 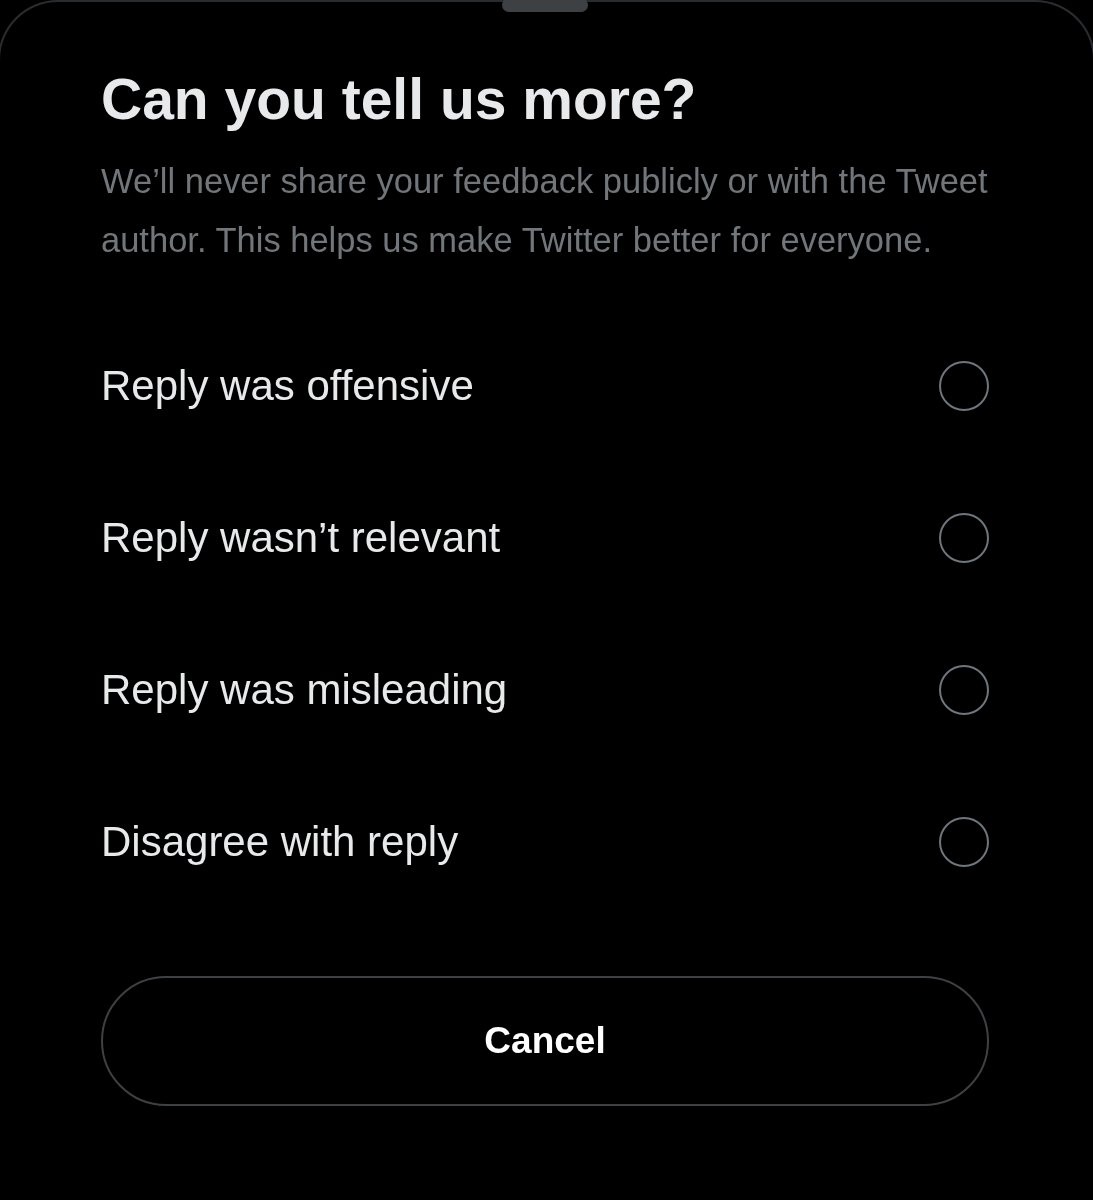 What do you see at coordinates (399, 99) in the screenshot?
I see `sheet-title: Can you tell us more?` at bounding box center [399, 99].